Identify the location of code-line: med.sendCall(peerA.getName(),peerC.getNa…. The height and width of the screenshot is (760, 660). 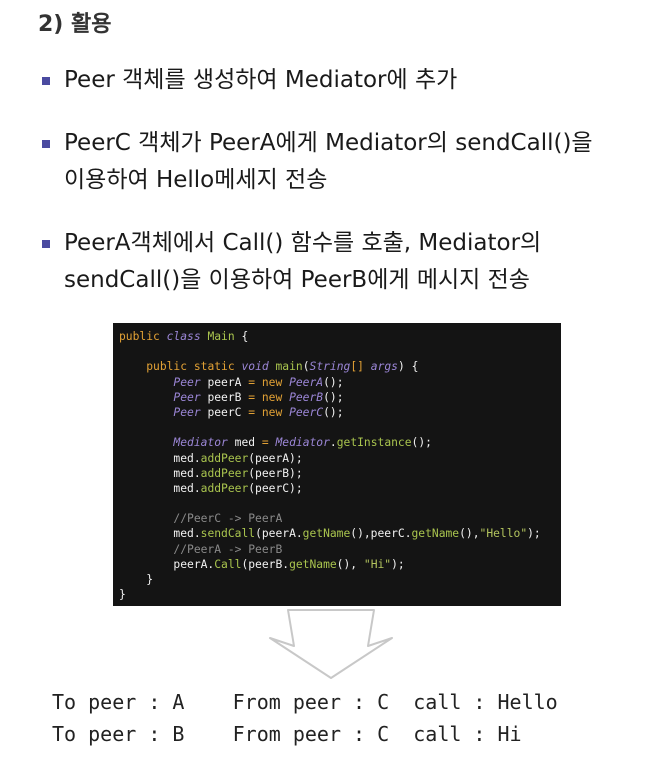
(357, 534).